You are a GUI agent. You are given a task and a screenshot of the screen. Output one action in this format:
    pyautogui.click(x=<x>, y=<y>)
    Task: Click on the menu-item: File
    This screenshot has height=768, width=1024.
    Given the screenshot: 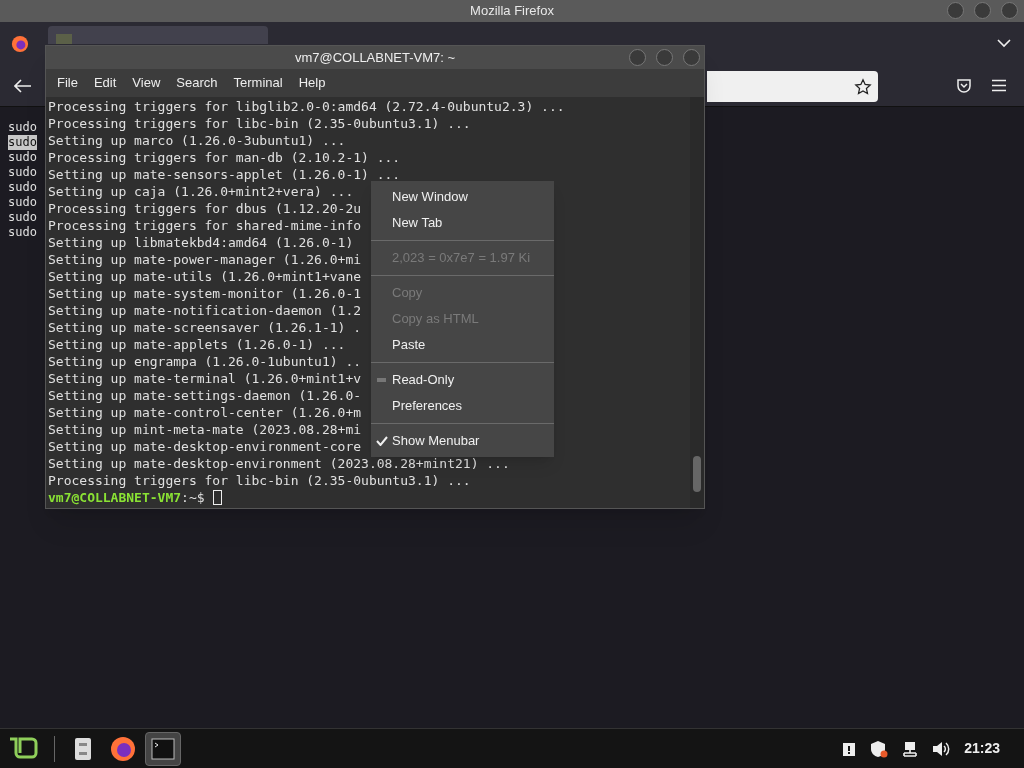 What is the action you would take?
    pyautogui.click(x=67, y=83)
    